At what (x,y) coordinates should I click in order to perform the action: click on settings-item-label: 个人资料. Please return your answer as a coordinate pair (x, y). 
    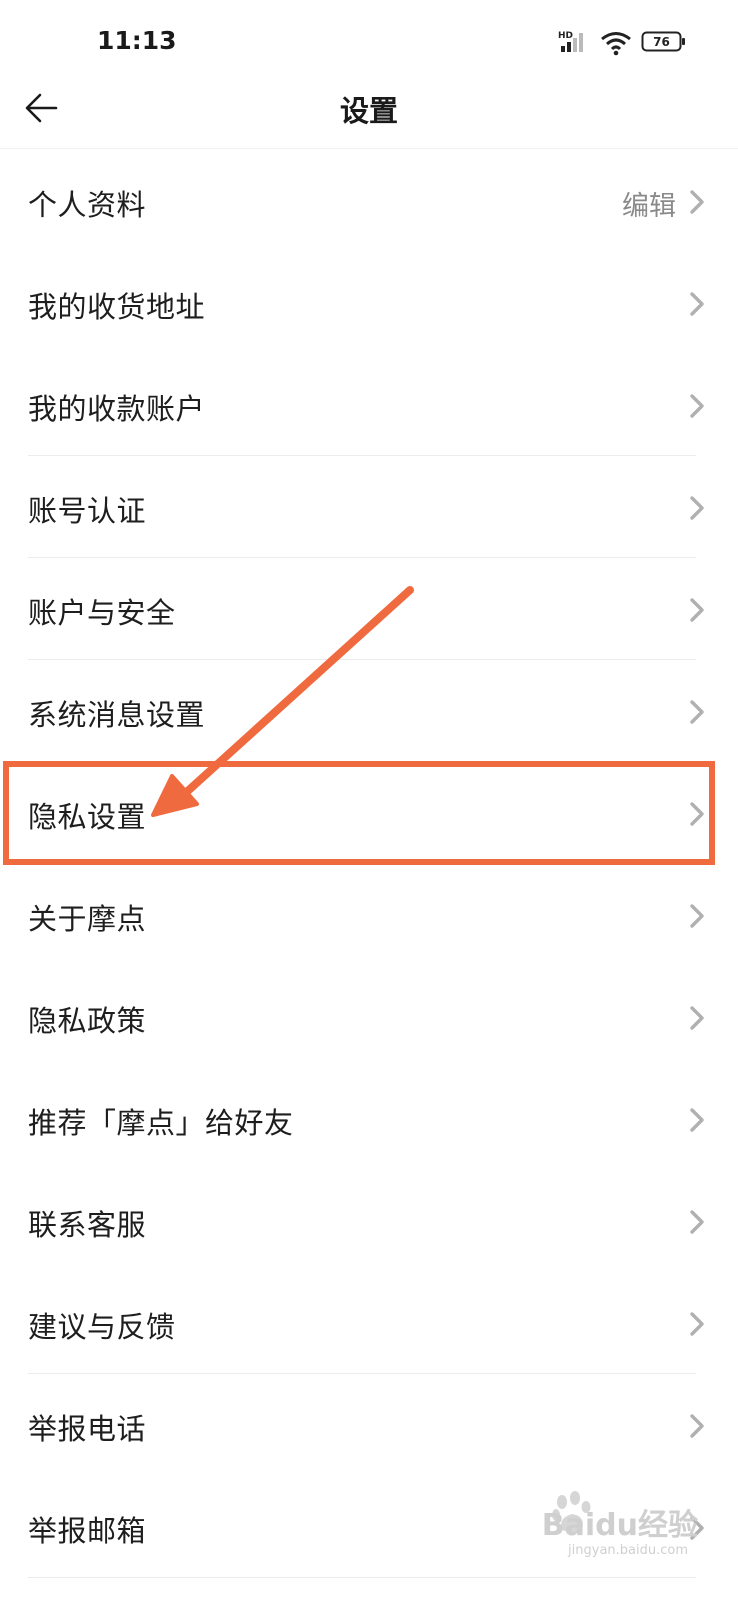
    Looking at the image, I should click on (87, 205).